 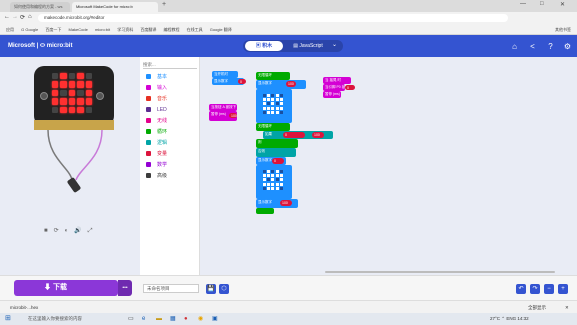 I want to click on github-icon: ⬡, so click(x=224, y=289).